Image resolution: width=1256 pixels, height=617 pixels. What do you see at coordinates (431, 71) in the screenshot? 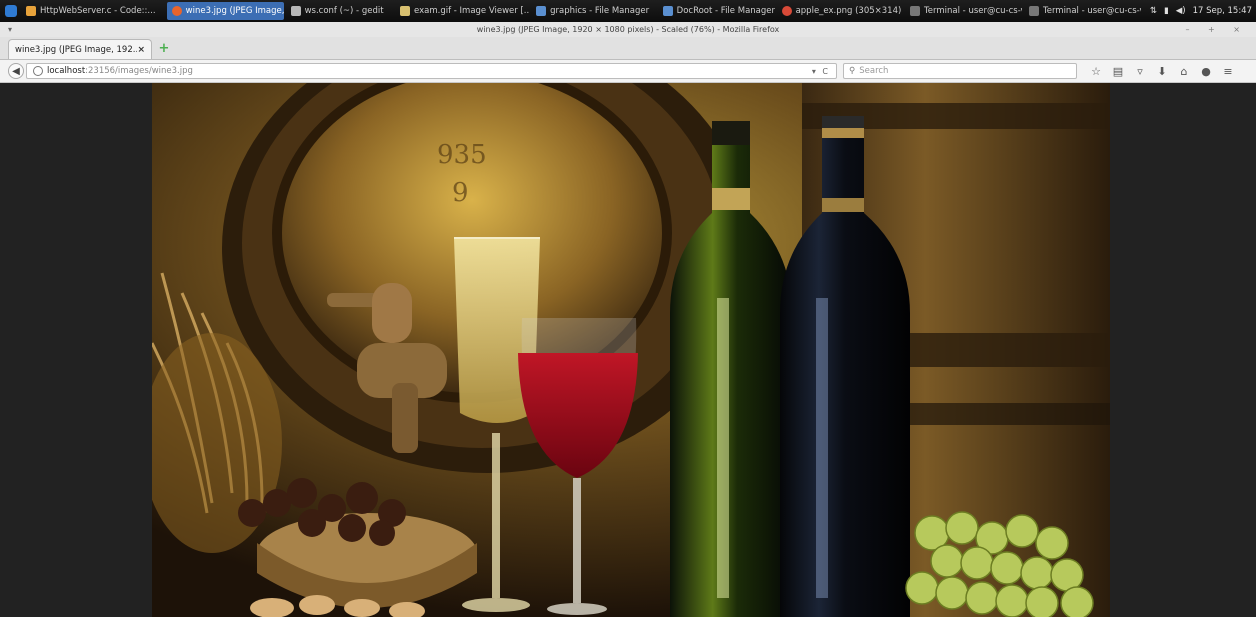
I see `url-bar: localhost:23156/images/wine3.jpg ▾ C` at bounding box center [431, 71].